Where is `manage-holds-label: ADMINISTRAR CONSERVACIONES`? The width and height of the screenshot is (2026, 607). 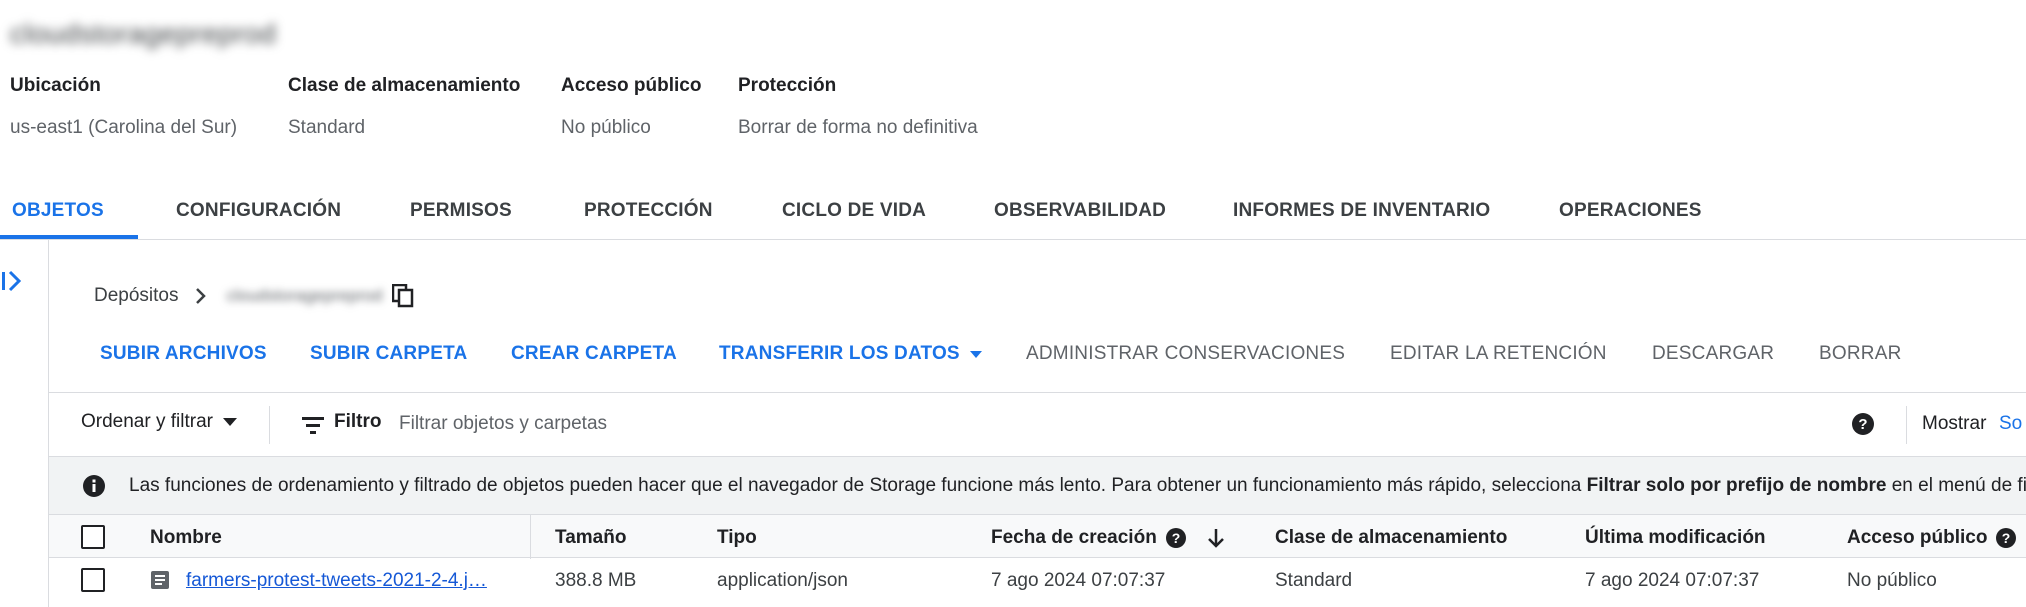
manage-holds-label: ADMINISTRAR CONSERVACIONES is located at coordinates (1186, 353).